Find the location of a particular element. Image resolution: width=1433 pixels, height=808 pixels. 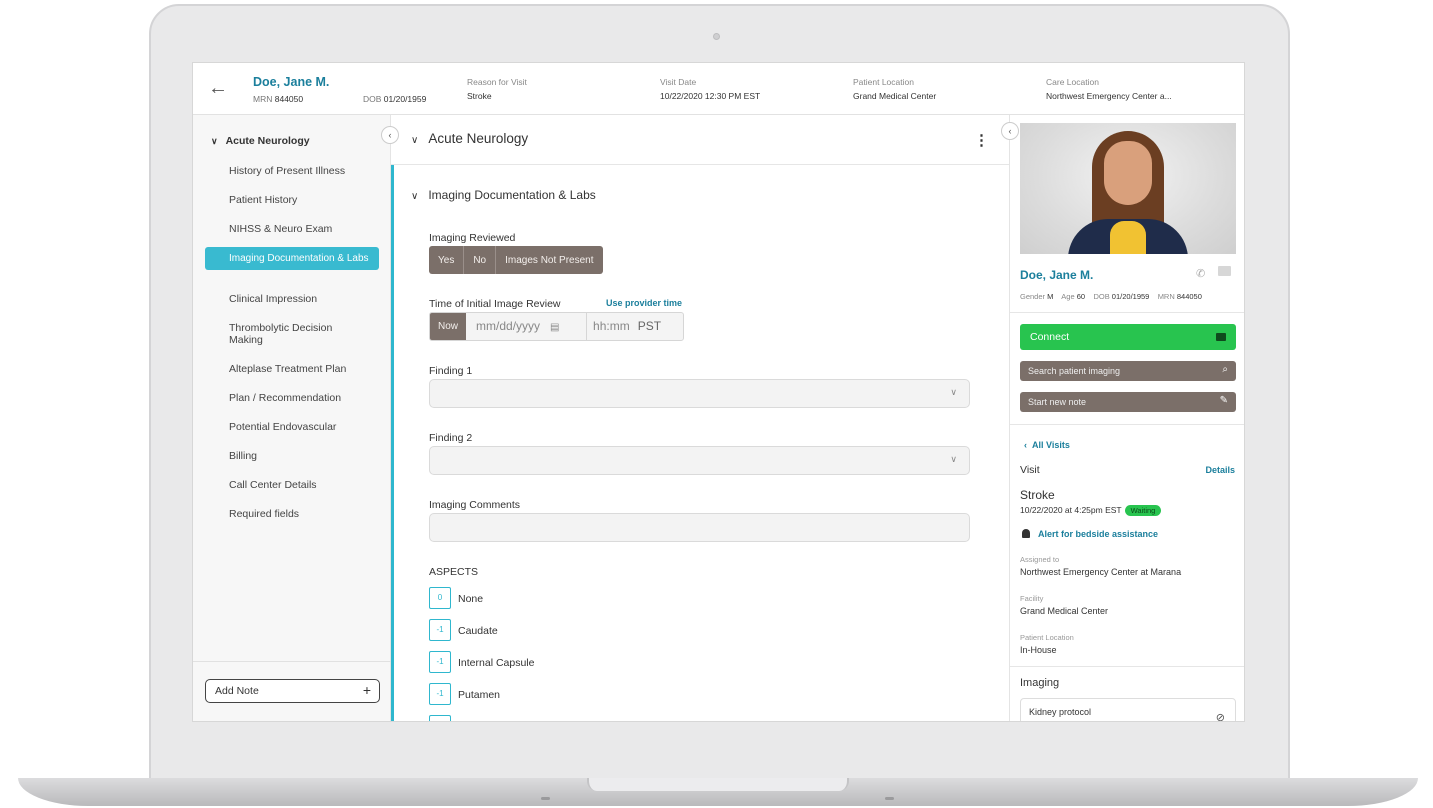

patient-dob: DOB 01/20/1959 is located at coordinates (395, 99).